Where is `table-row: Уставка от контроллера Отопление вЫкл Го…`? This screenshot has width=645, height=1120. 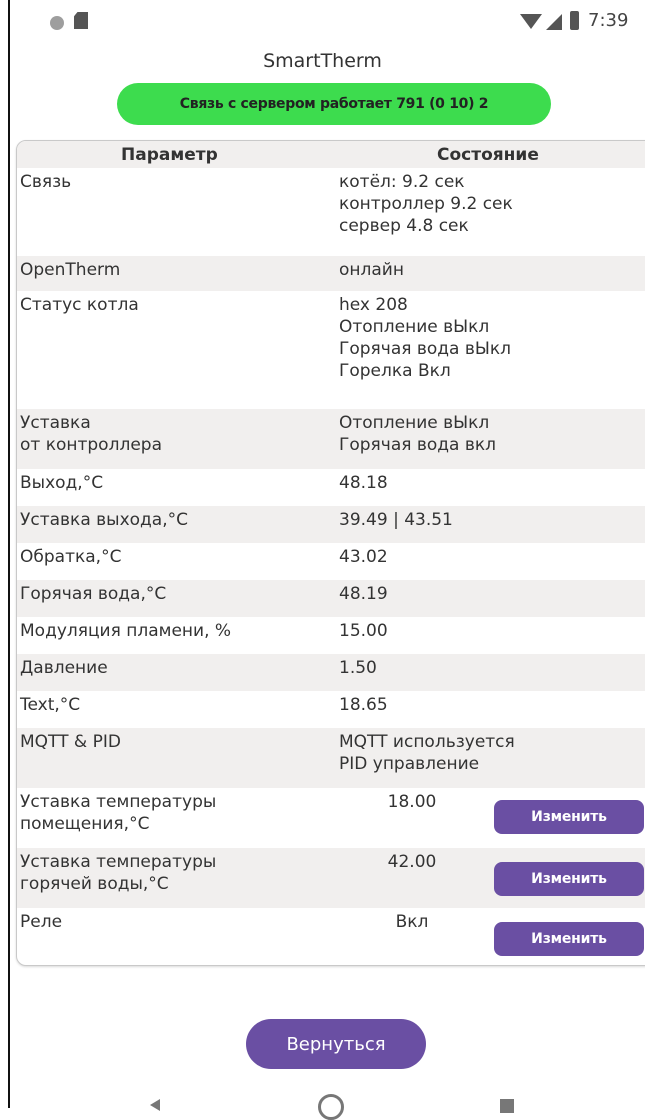
table-row: Уставка от контроллера Отопление вЫкл Го… is located at coordinates (331, 439).